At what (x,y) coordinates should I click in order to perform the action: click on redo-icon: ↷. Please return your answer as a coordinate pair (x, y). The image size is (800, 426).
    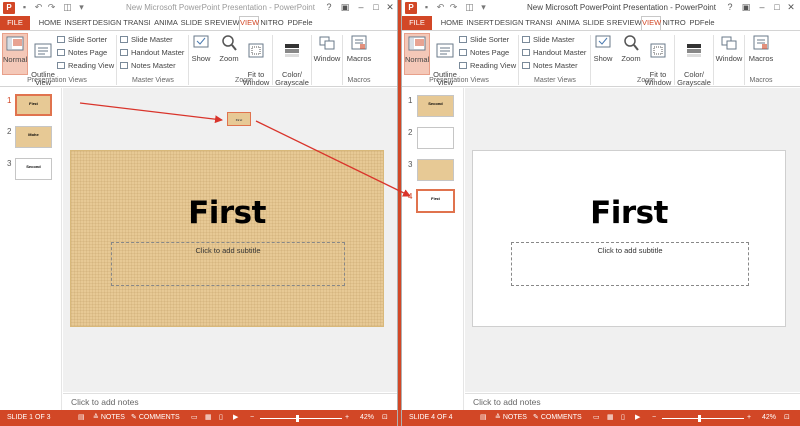
    Looking at the image, I should click on (51, 7).